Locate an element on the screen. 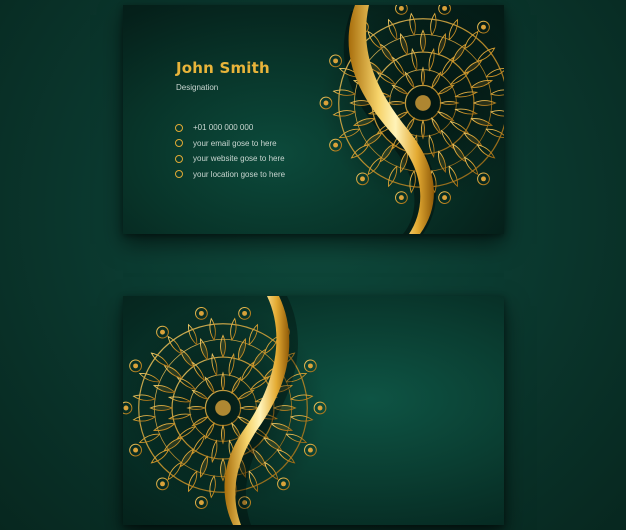  mandala-ornament-front is located at coordinates (411, 105).